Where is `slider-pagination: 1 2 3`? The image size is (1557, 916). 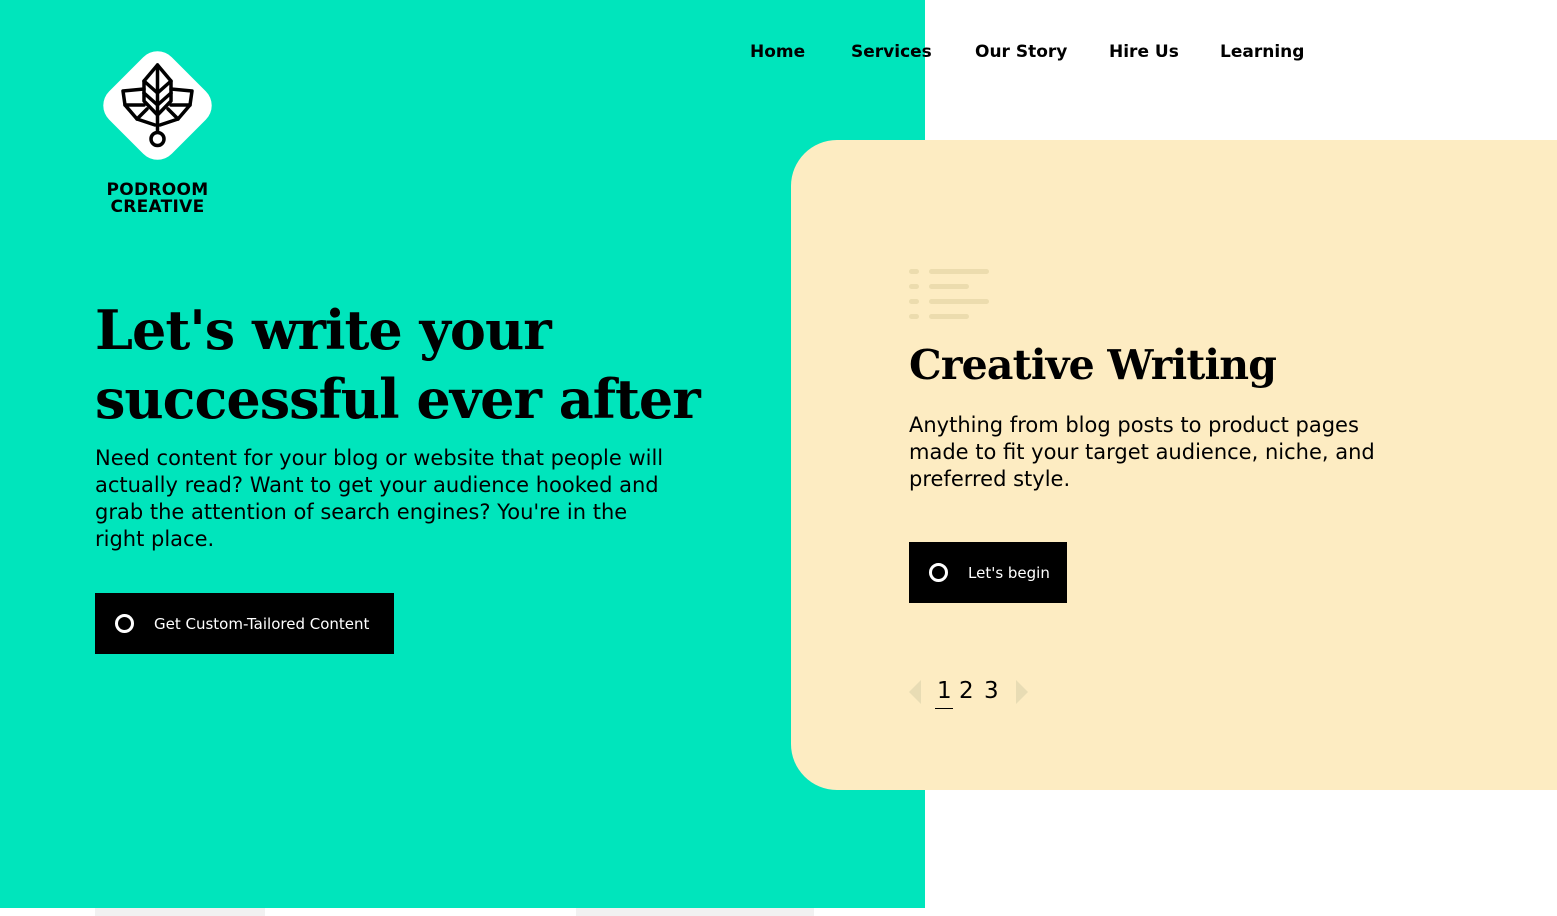
slider-pagination: 1 2 3 is located at coordinates (974, 693).